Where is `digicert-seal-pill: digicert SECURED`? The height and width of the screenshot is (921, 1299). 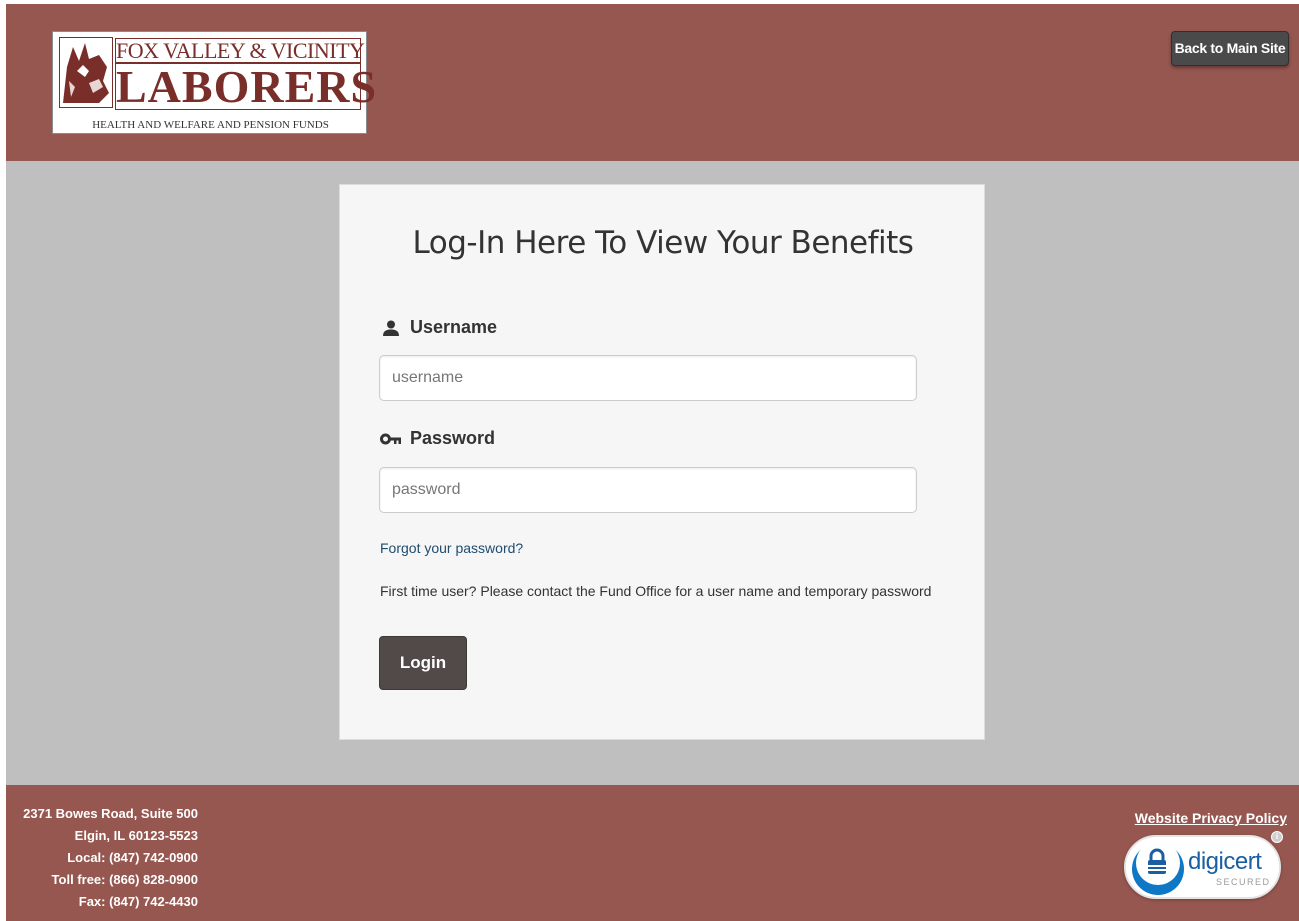 digicert-seal-pill: digicert SECURED is located at coordinates (1202, 867).